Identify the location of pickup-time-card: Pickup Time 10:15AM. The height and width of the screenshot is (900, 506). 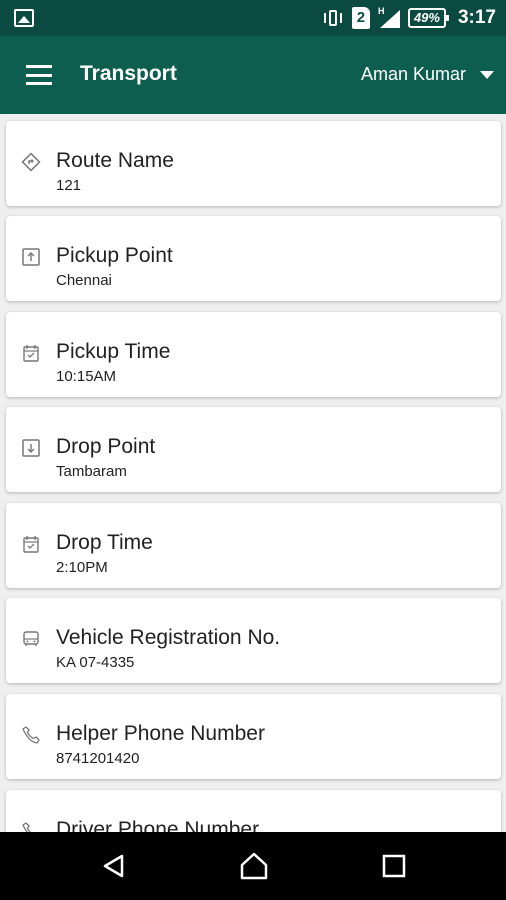
(253, 354).